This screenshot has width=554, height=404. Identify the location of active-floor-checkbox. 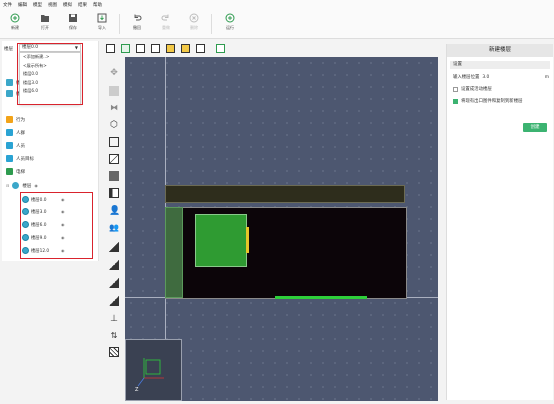
(455, 89).